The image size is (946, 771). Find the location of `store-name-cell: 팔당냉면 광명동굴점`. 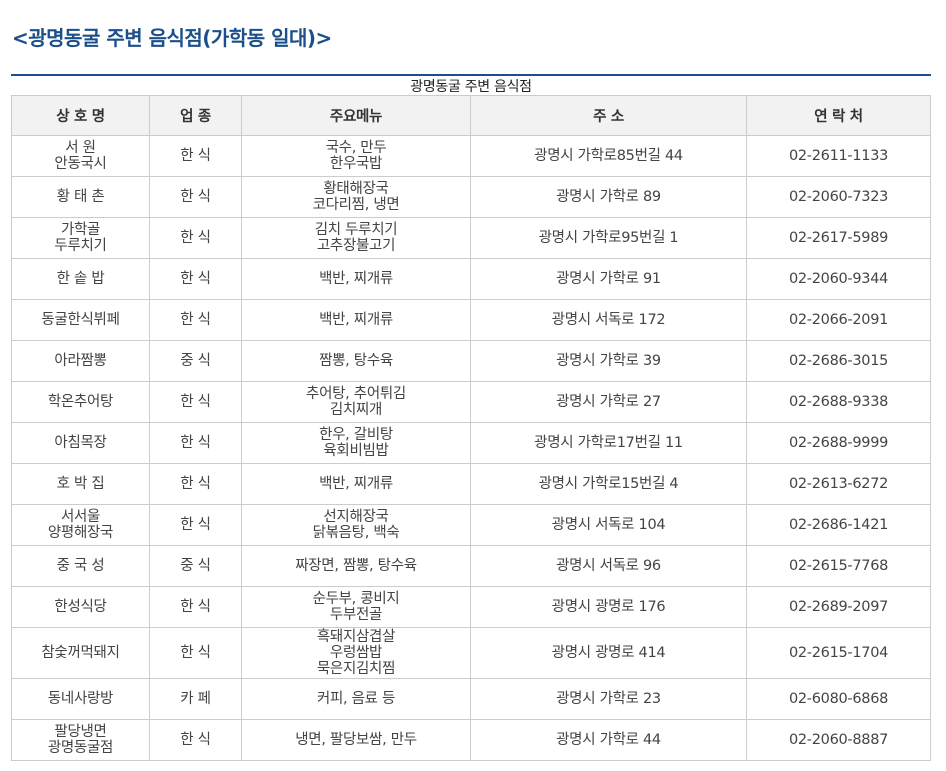

store-name-cell: 팔당냉면 광명동굴점 is located at coordinates (80, 740).